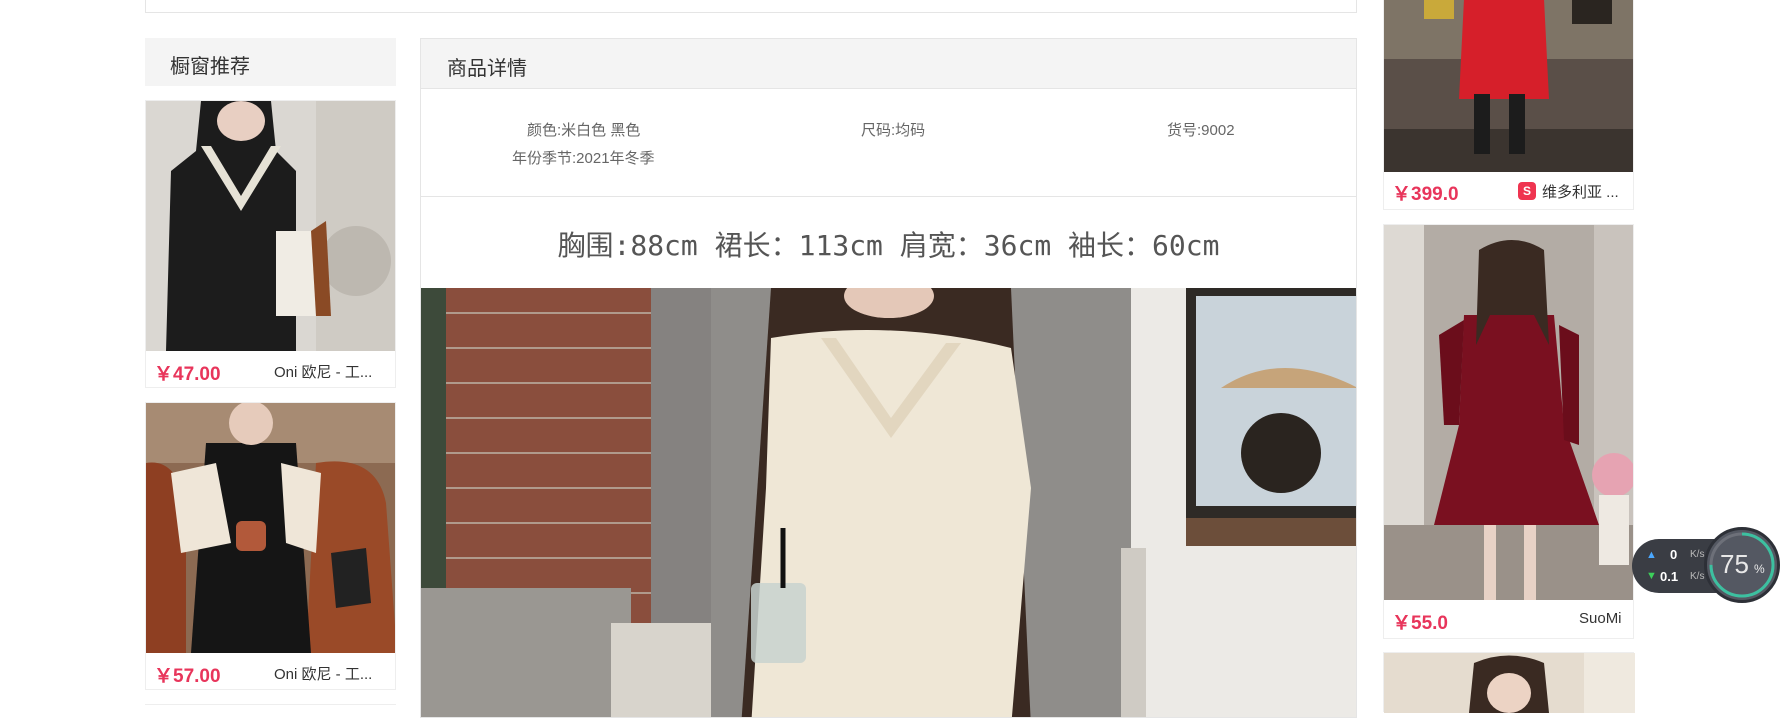 This screenshot has height=718, width=1782. Describe the element at coordinates (1509, 682) in the screenshot. I see `right-product-card` at that location.